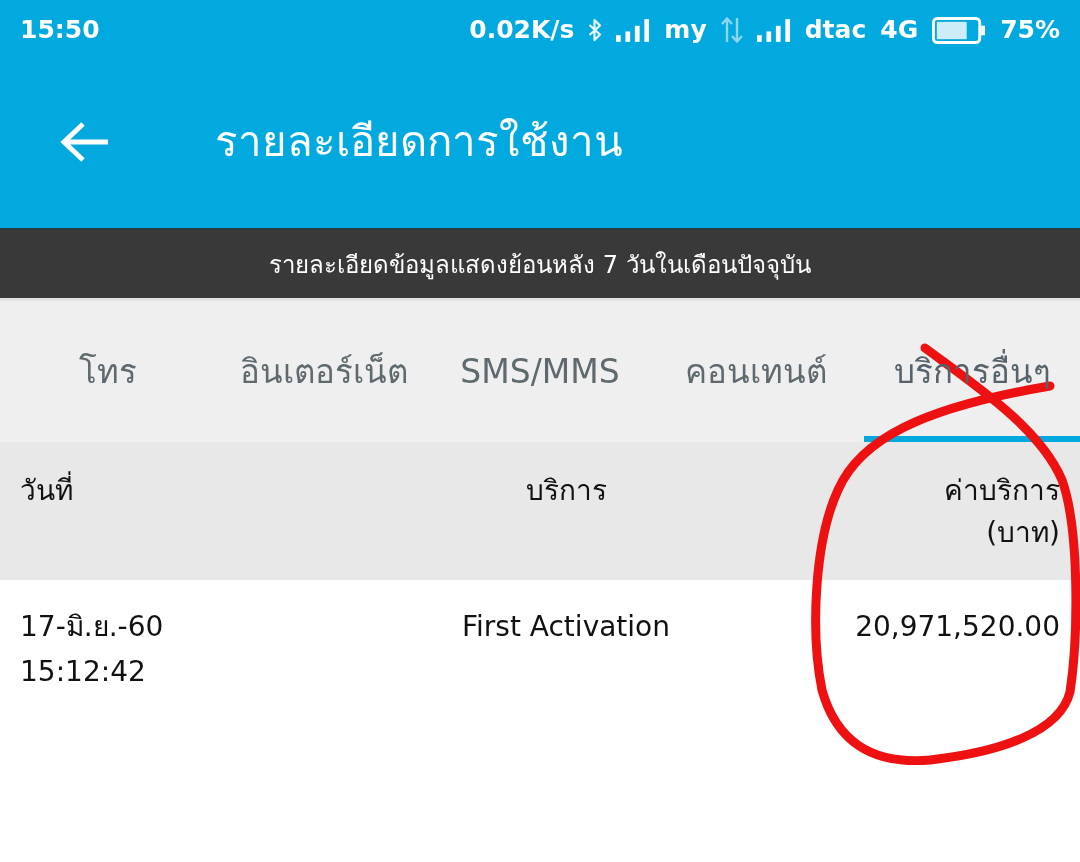  I want to click on data-arrows-icon, so click(731, 30).